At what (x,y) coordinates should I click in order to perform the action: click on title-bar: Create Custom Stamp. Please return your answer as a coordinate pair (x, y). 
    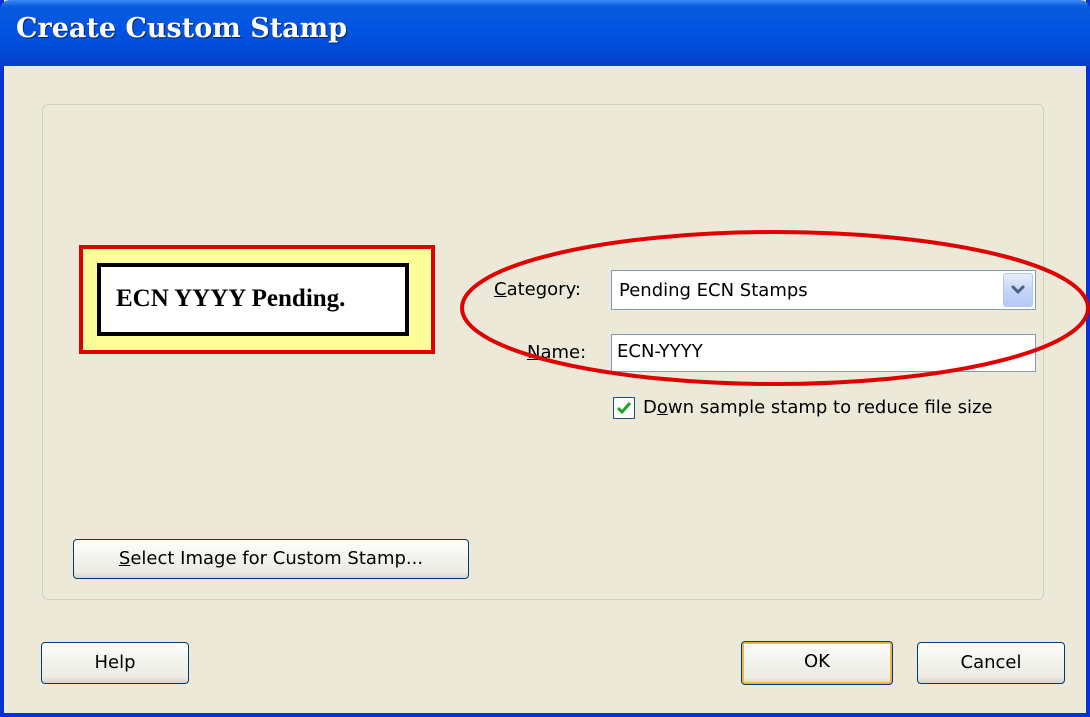
    Looking at the image, I should click on (545, 33).